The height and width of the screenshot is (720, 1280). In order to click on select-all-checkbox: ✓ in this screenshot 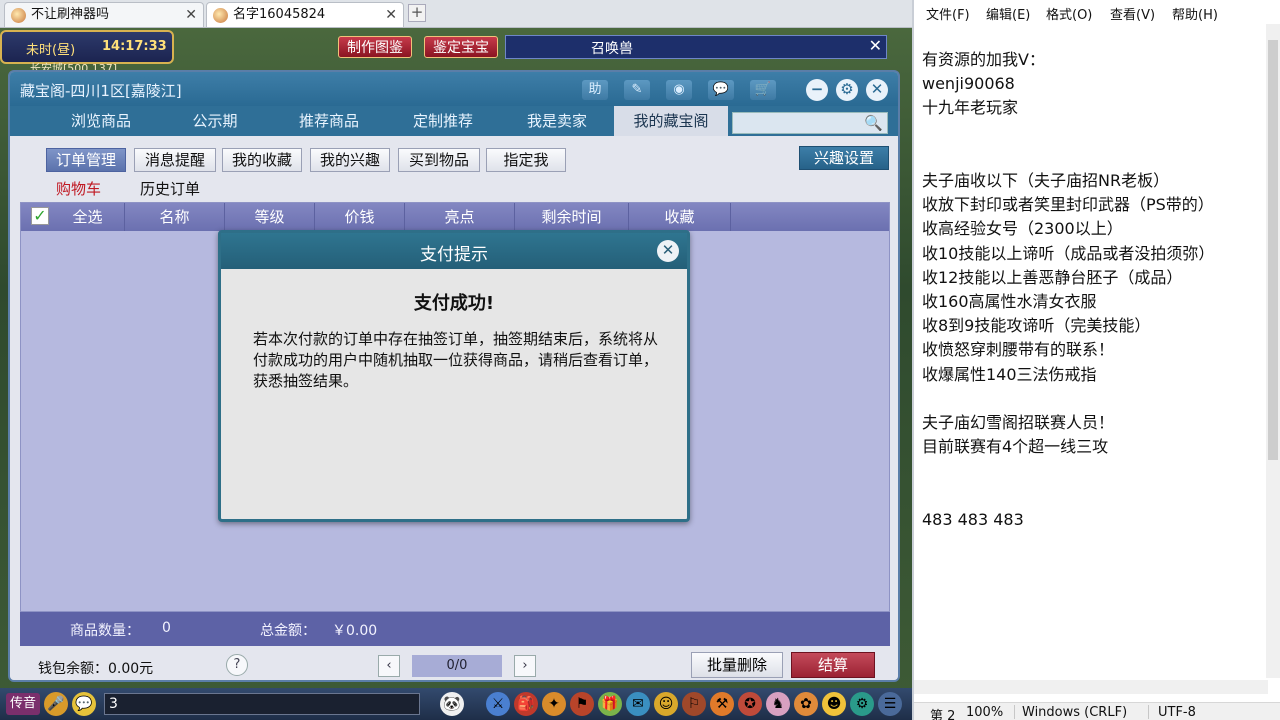, I will do `click(40, 216)`.